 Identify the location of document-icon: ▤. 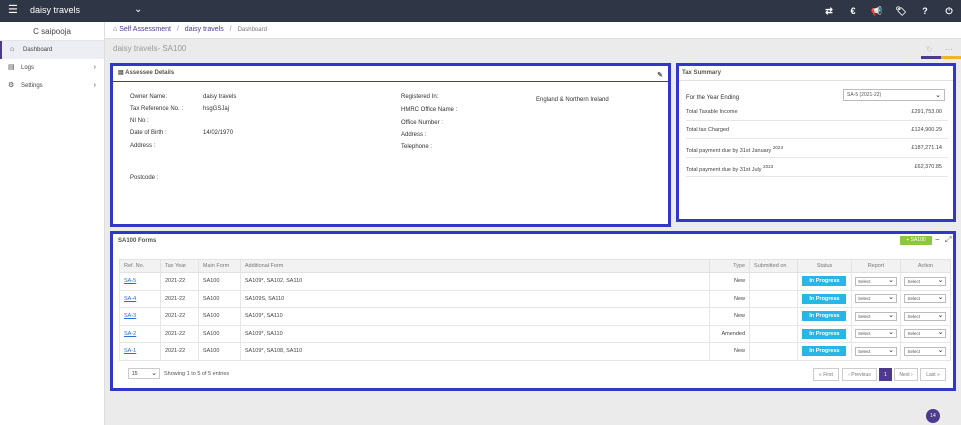
(121, 73).